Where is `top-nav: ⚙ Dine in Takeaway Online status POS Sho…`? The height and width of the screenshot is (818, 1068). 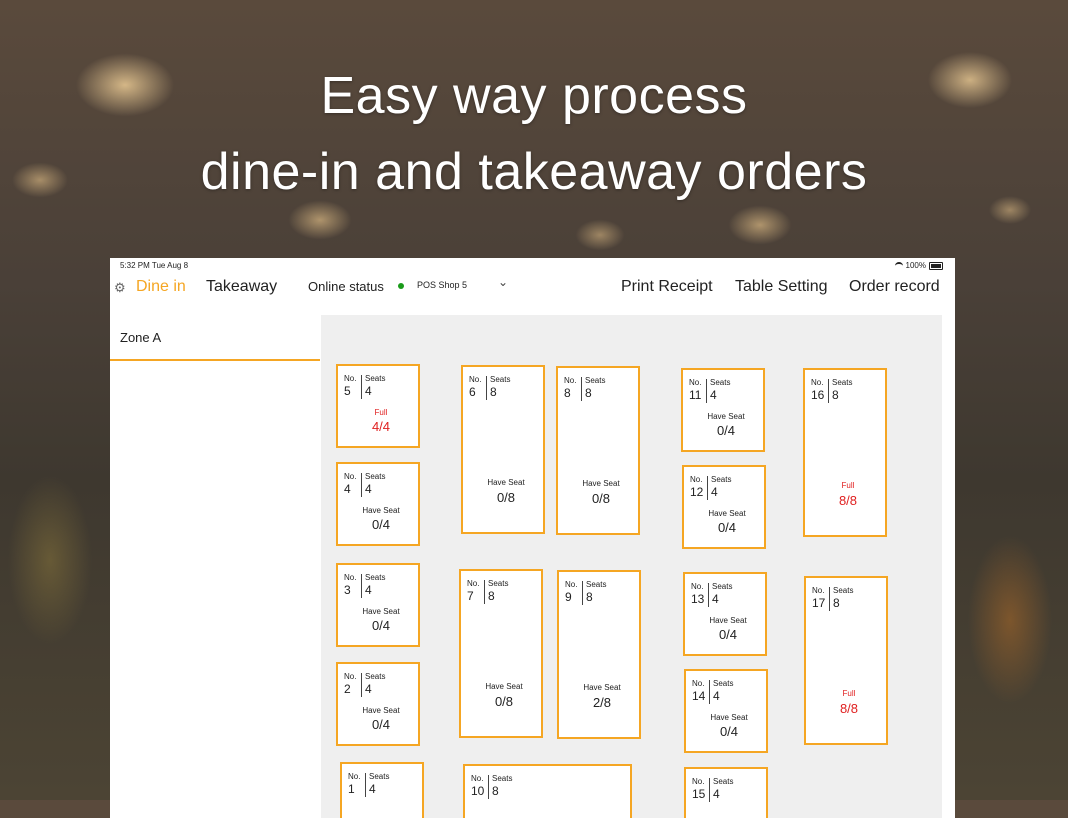 top-nav: ⚙ Dine in Takeaway Online status POS Sho… is located at coordinates (532, 288).